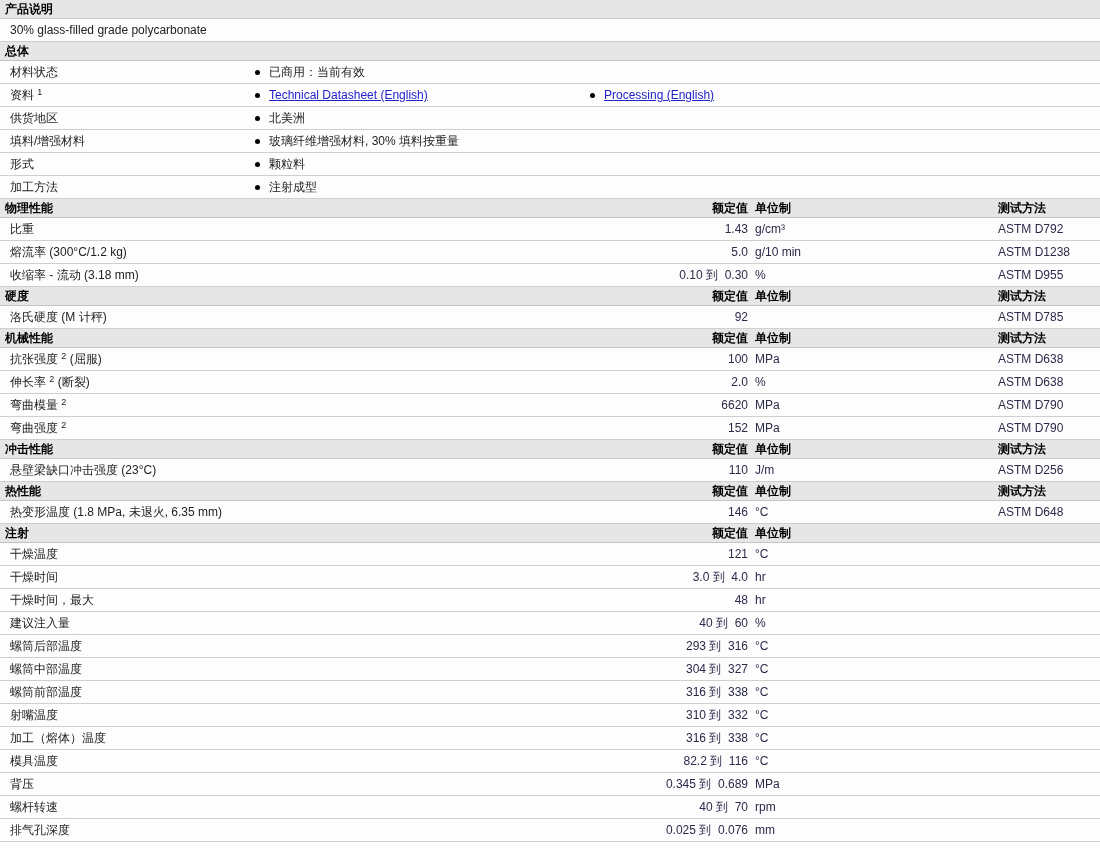 The width and height of the screenshot is (1100, 848). I want to click on property-name: 螺筒中部温度, so click(46, 669).